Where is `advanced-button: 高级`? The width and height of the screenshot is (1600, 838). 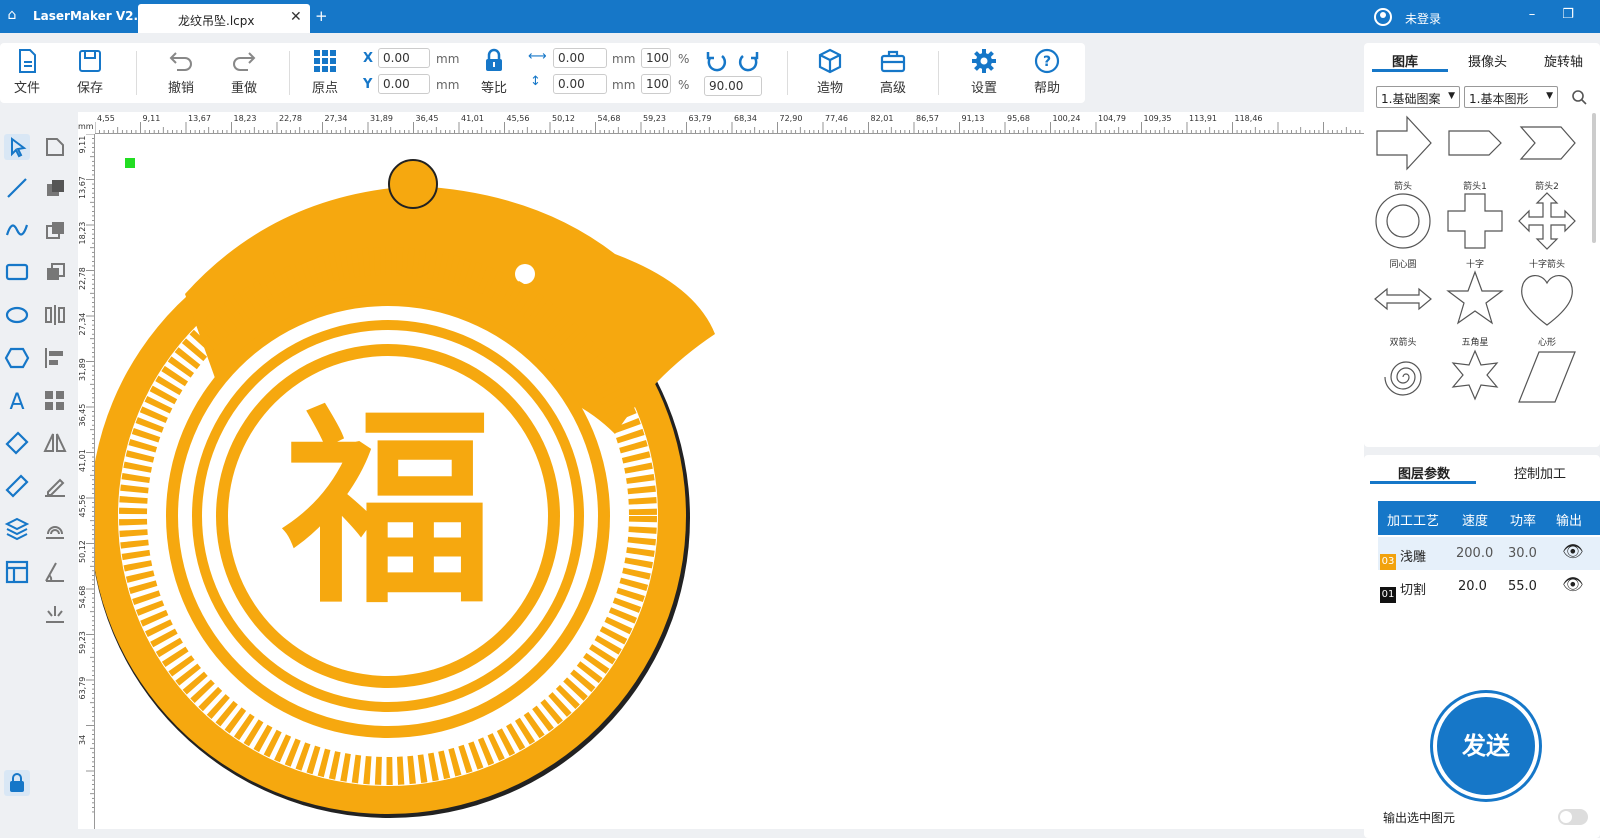 advanced-button: 高级 is located at coordinates (893, 72).